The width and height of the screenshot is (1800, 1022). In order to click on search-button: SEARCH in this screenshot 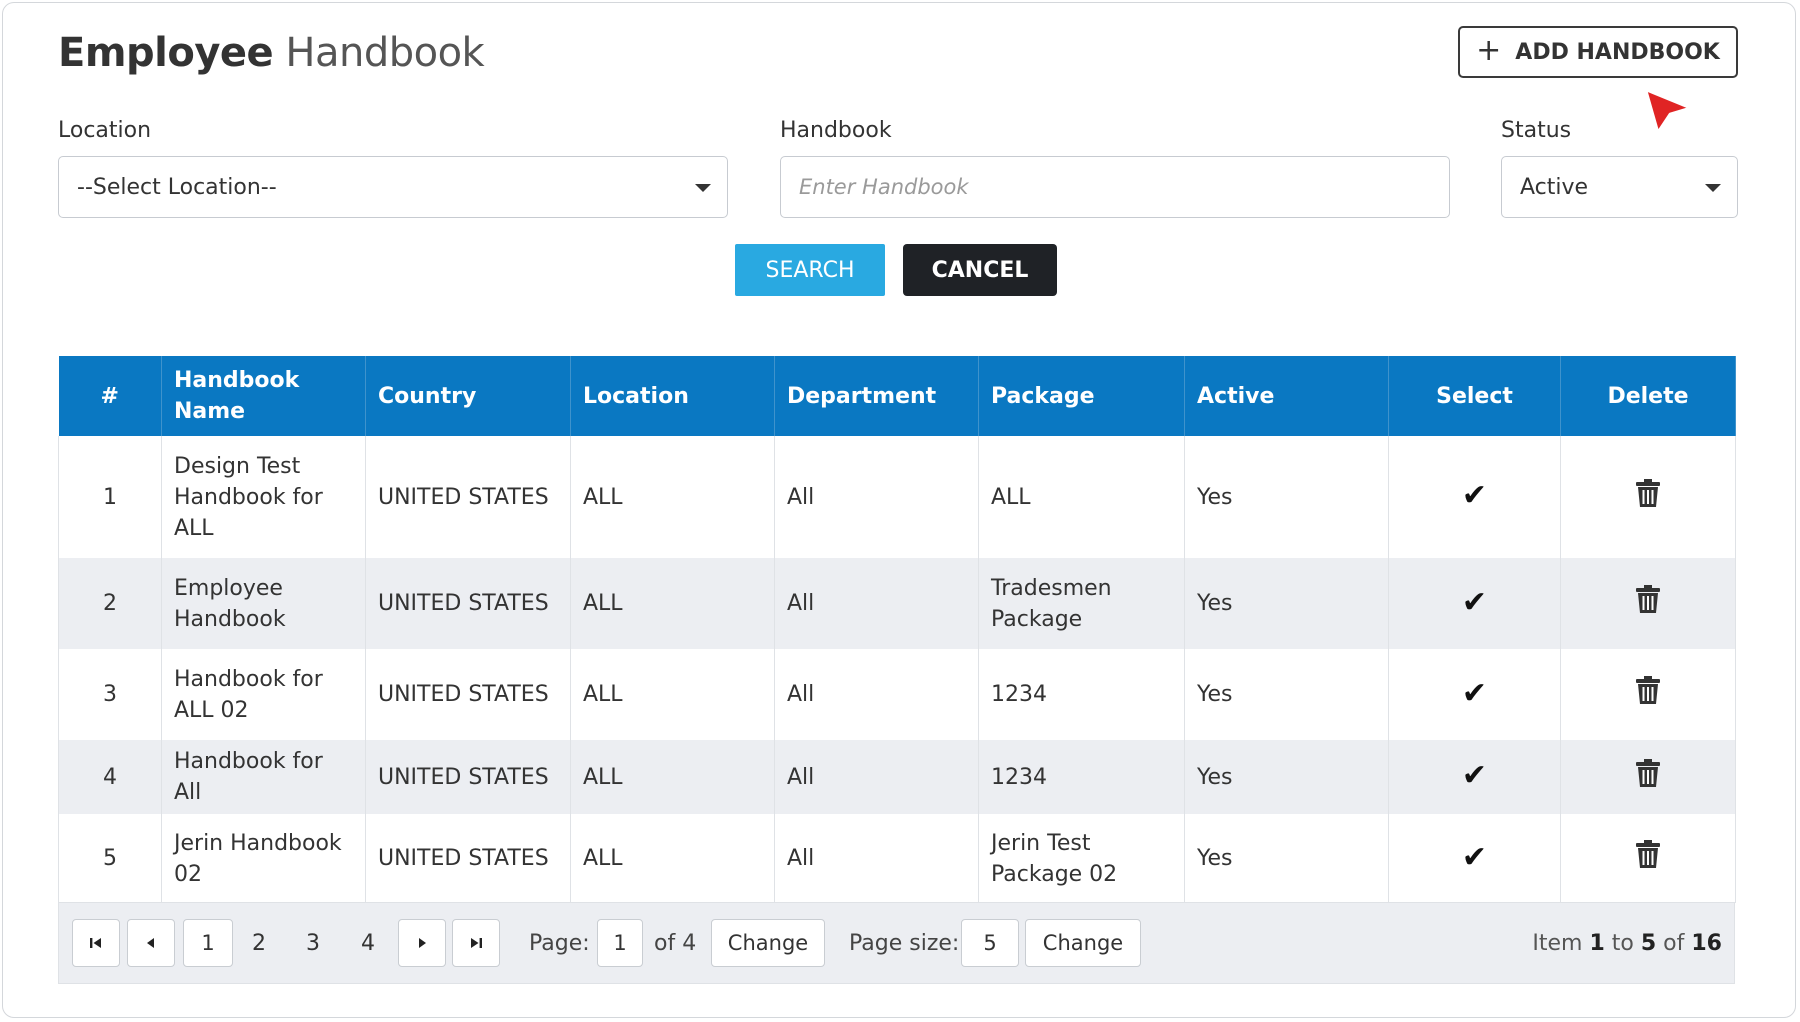, I will do `click(810, 270)`.